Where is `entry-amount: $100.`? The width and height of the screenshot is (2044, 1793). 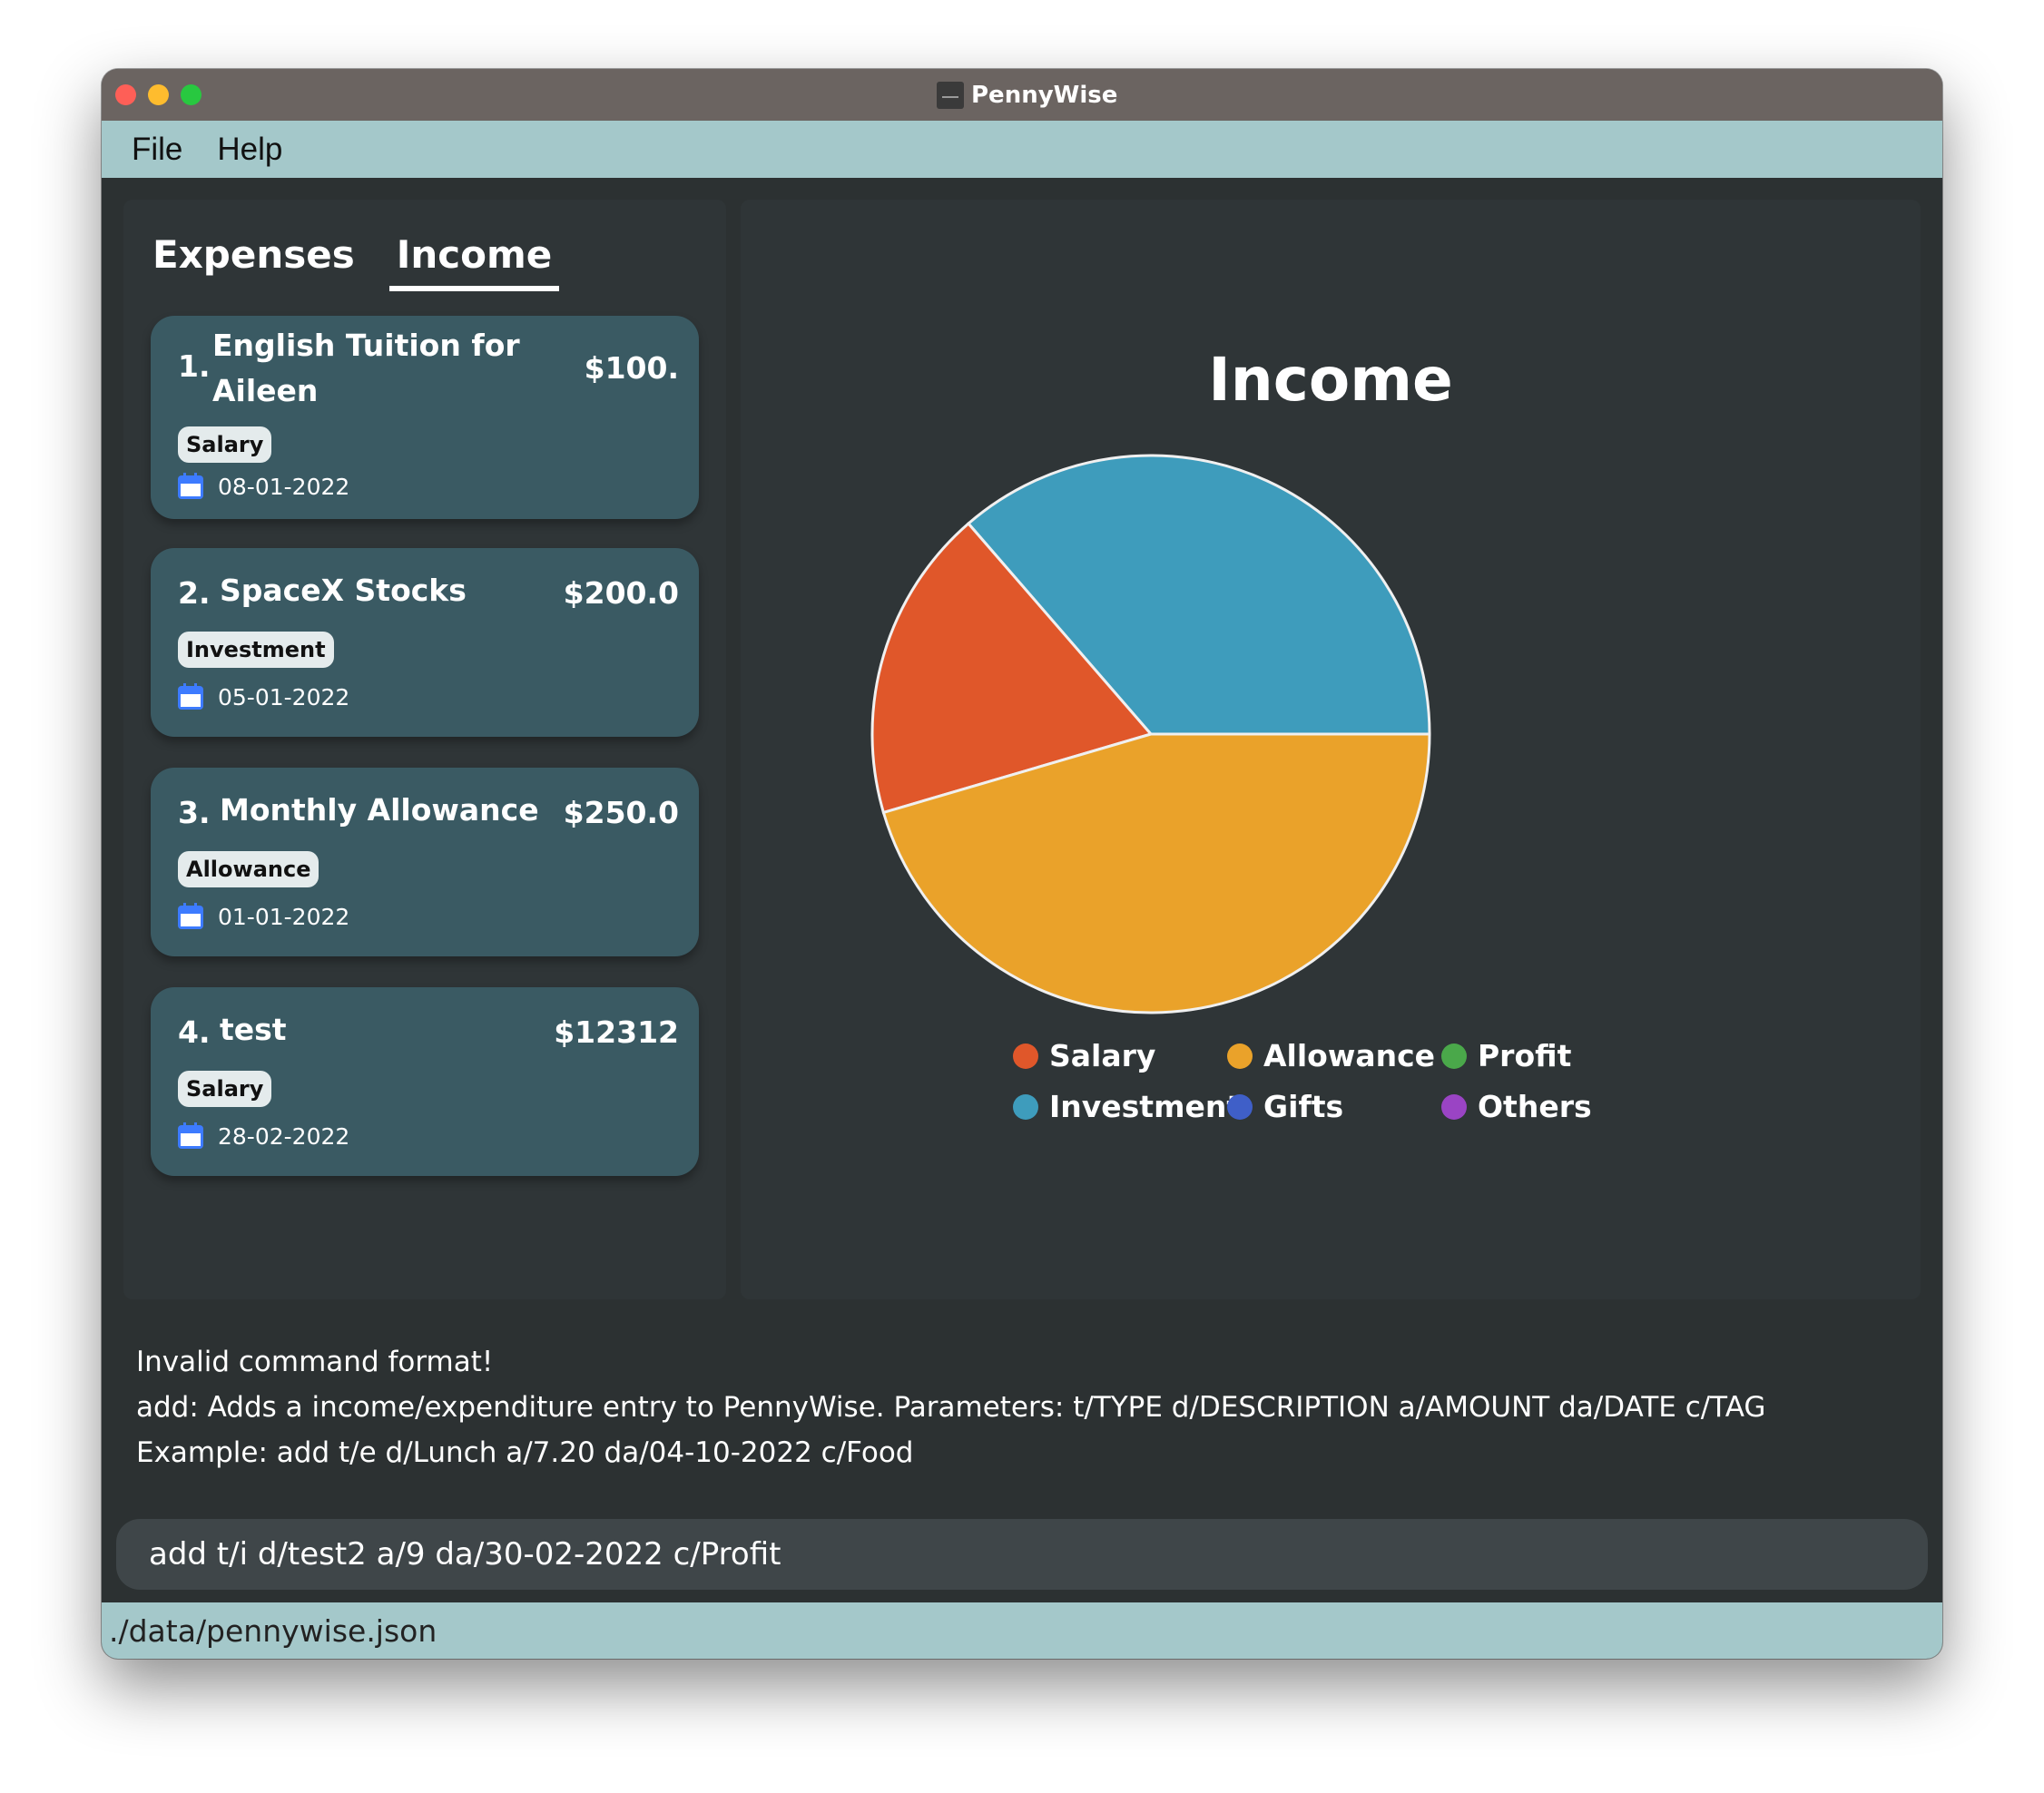
entry-amount: $100. is located at coordinates (631, 368).